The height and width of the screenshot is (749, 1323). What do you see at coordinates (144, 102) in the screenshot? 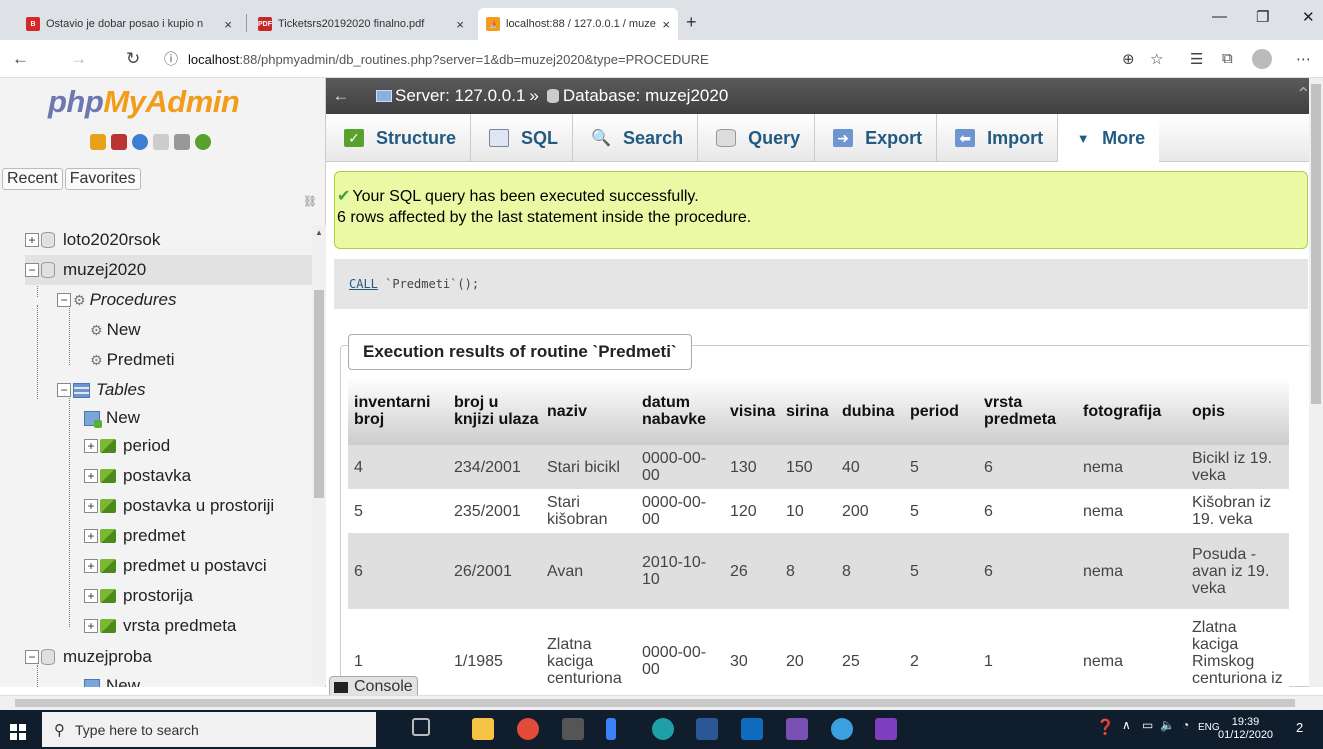
I see `phpmyadmin-logo: phpMyAdmin` at bounding box center [144, 102].